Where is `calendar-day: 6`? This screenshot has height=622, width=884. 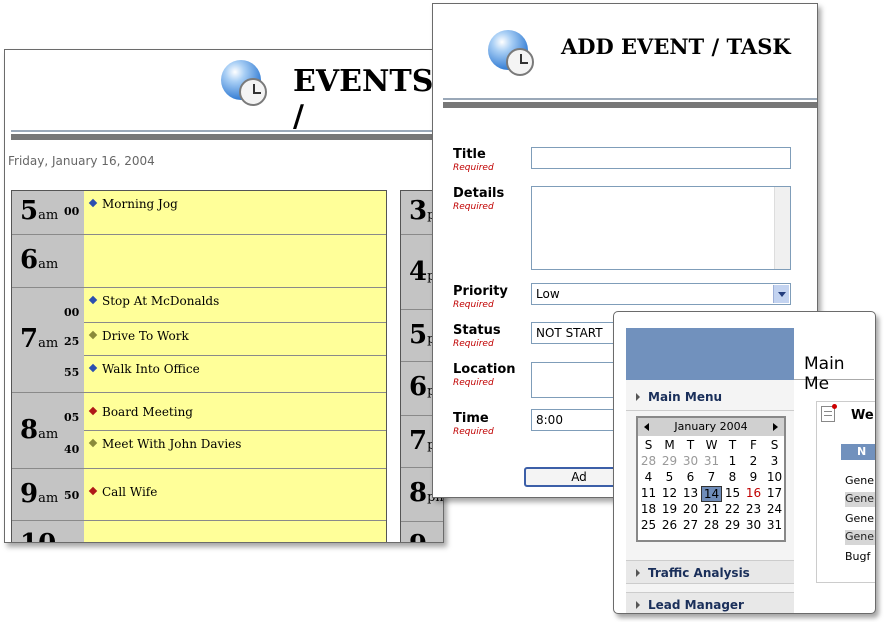
calendar-day: 6 is located at coordinates (690, 478).